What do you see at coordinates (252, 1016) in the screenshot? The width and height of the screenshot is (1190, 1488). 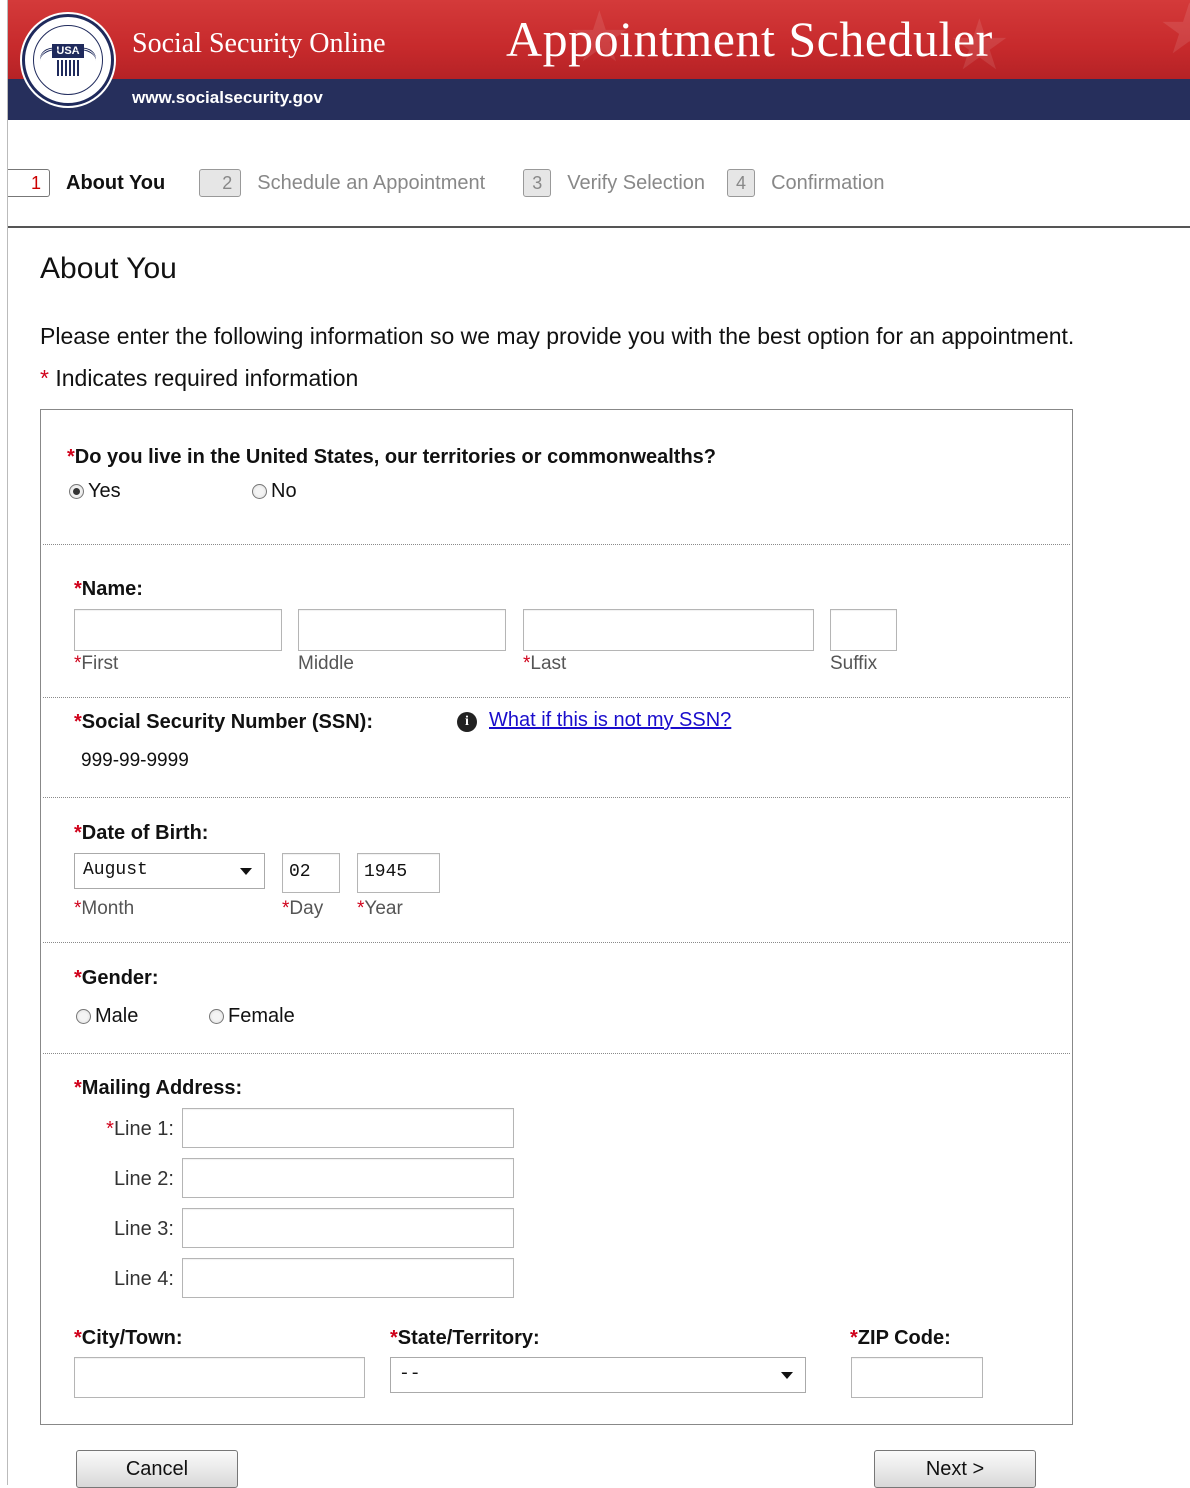 I see `gender-female-radio: Female` at bounding box center [252, 1016].